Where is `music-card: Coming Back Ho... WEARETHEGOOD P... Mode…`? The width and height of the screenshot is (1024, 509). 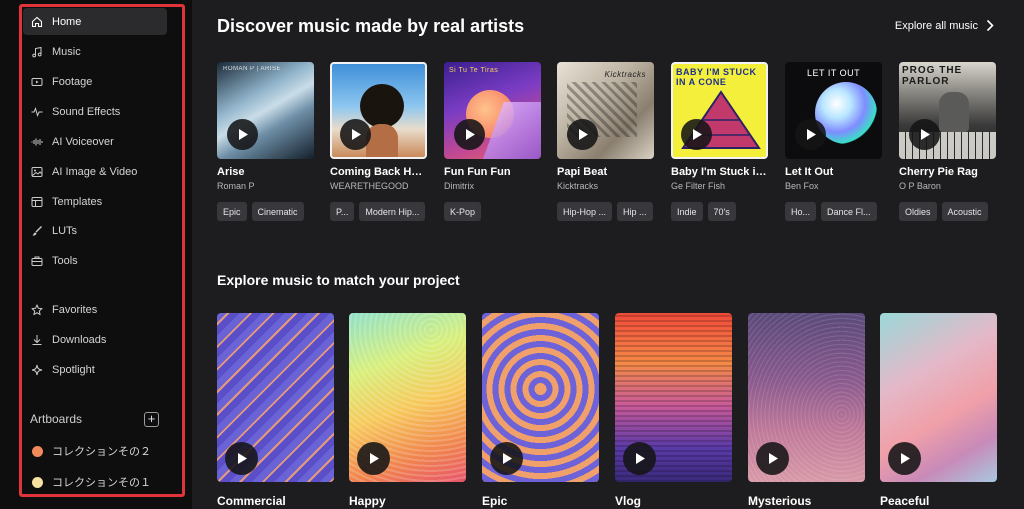 music-card: Coming Back Ho... WEARETHEGOOD P... Mode… is located at coordinates (378, 141).